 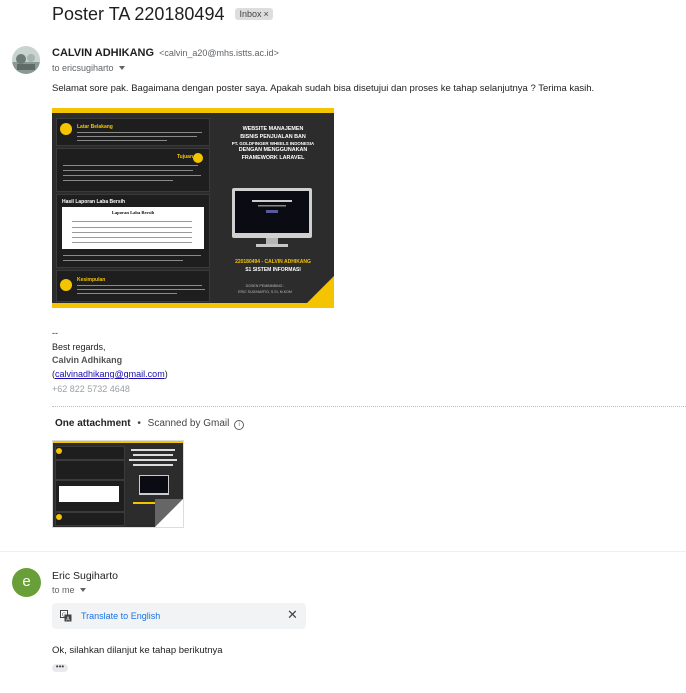 What do you see at coordinates (369, 406) in the screenshot?
I see `attachment-divider` at bounding box center [369, 406].